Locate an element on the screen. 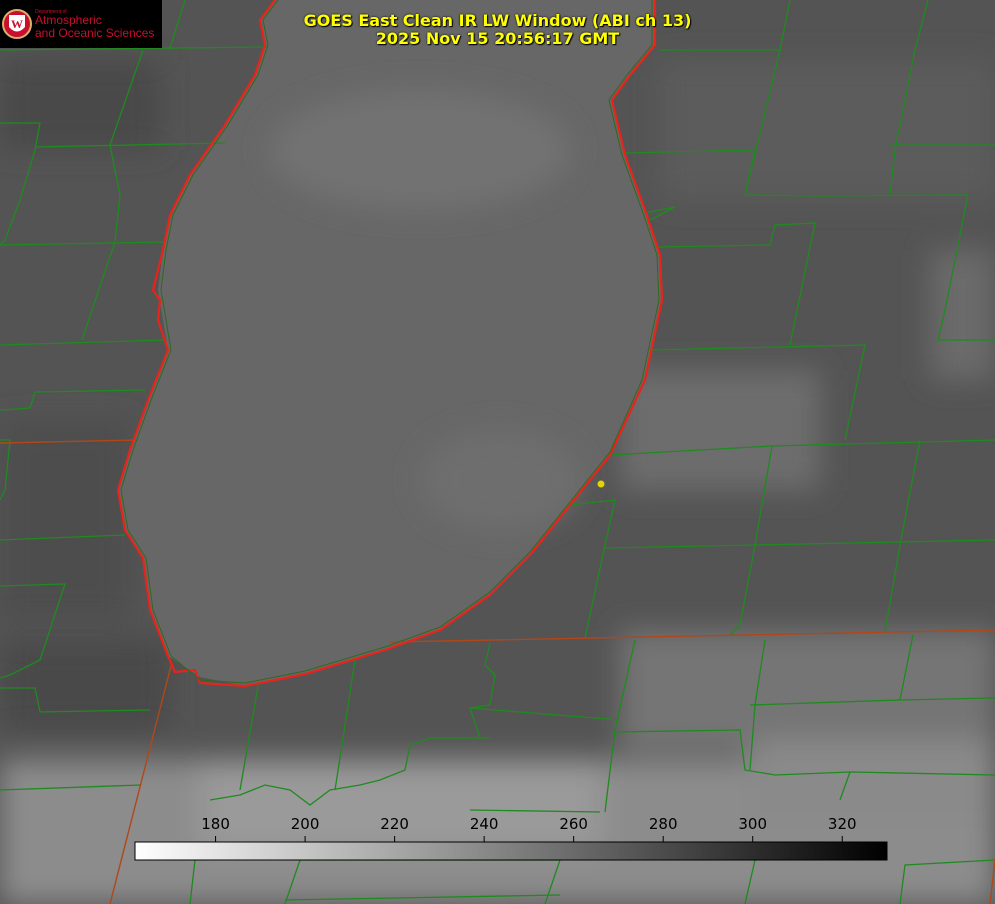  colorbar-tick-label: 260 is located at coordinates (573, 824).